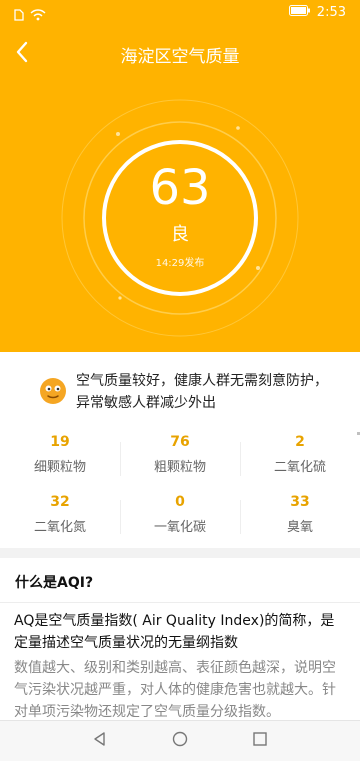 The height and width of the screenshot is (761, 360). I want to click on about-aqi-title: 什么是AQI?, so click(54, 583).